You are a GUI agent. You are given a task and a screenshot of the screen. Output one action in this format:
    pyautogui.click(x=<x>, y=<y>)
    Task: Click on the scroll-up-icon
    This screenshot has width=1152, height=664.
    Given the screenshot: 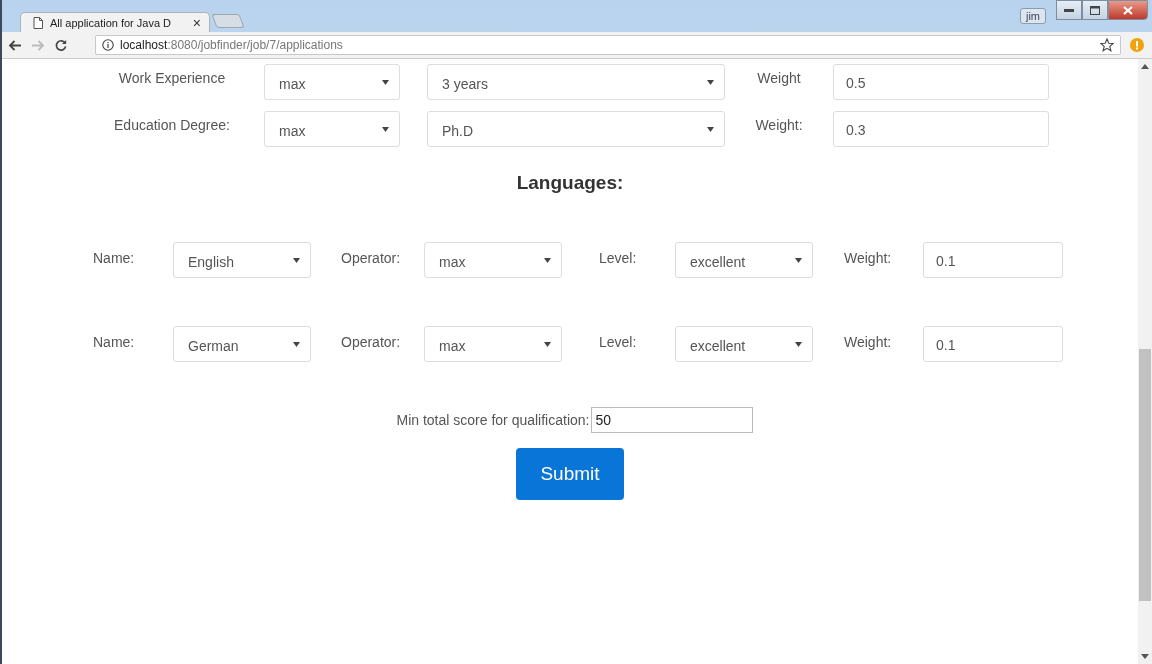 What is the action you would take?
    pyautogui.click(x=1145, y=66)
    